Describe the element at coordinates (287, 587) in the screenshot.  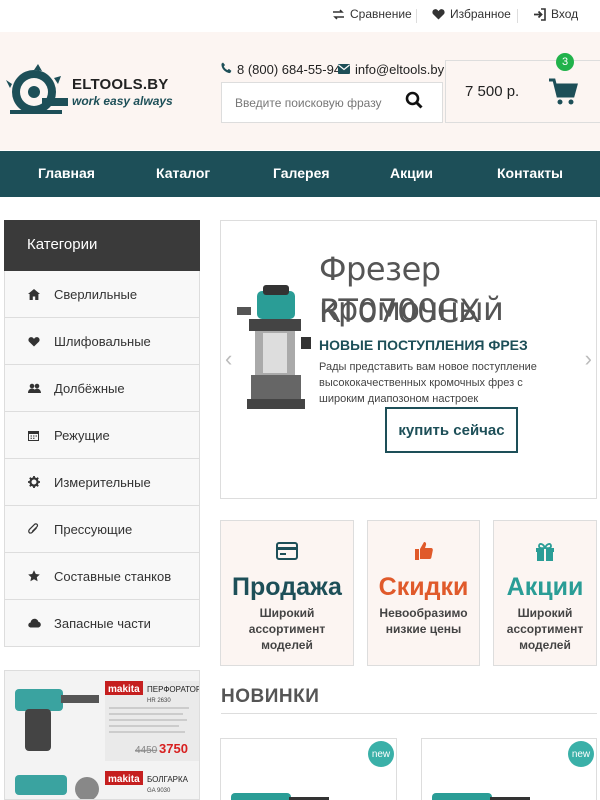
I see `feature-title: Продажа` at that location.